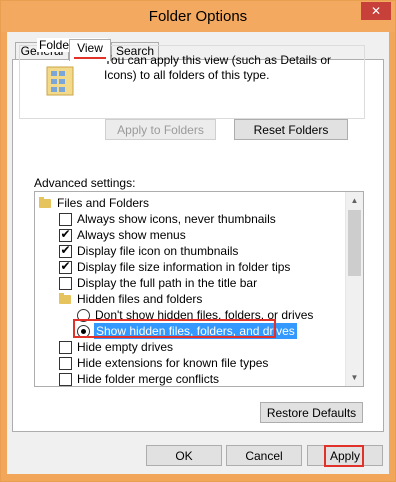  I want to click on tab-view-label: View, so click(90, 48).